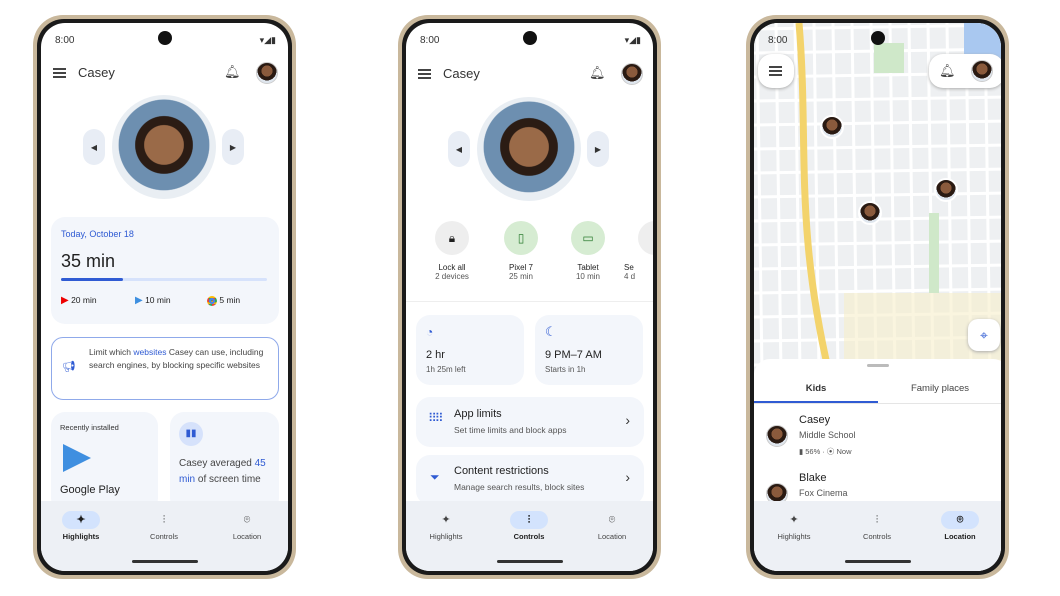  I want to click on kid-name: Blake, so click(813, 478).